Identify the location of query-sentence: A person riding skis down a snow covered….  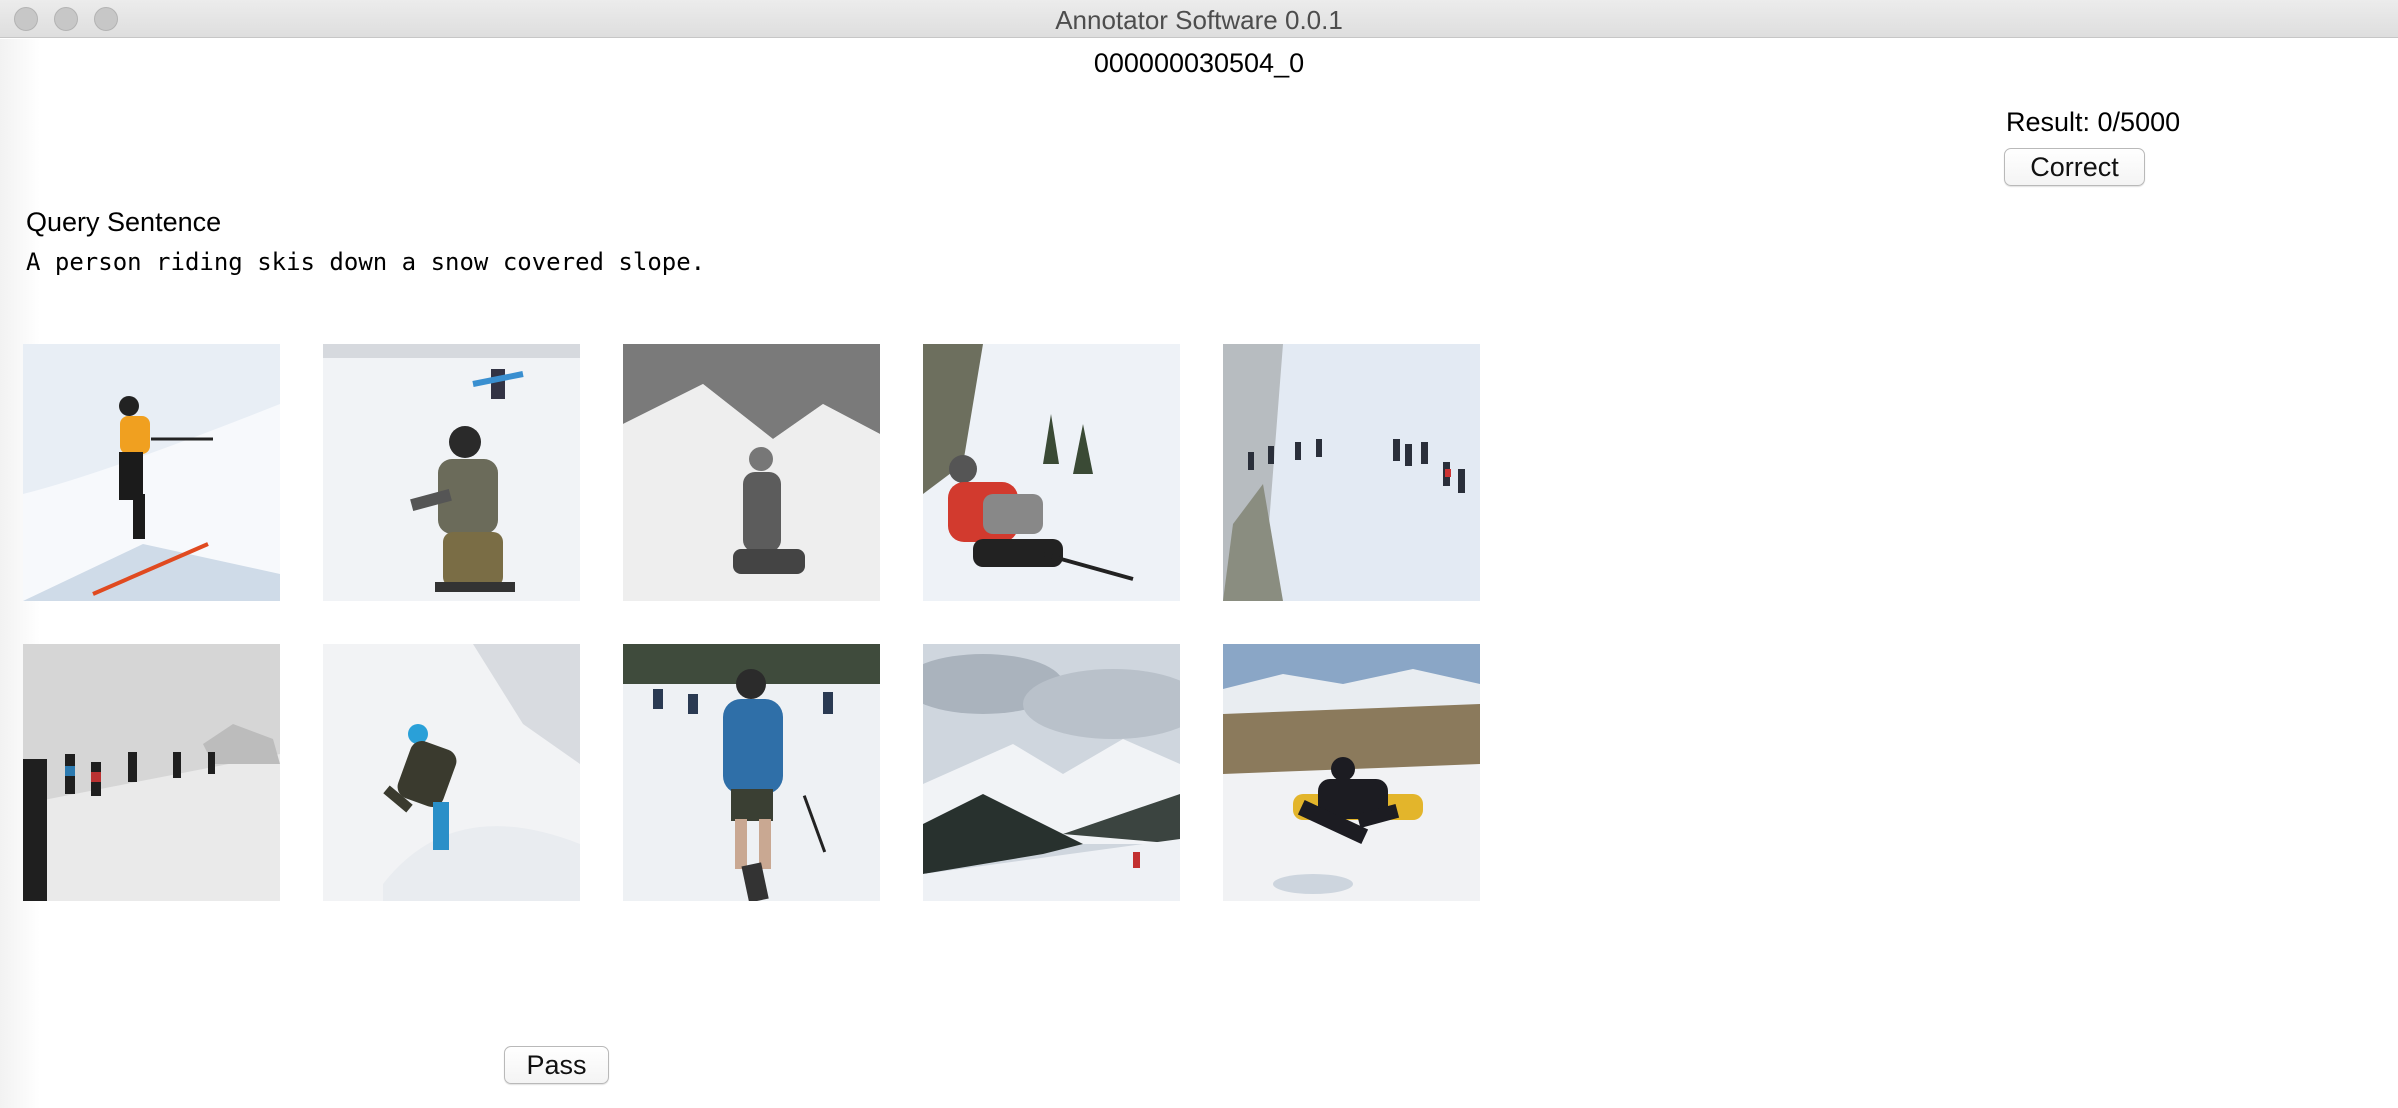
(366, 262).